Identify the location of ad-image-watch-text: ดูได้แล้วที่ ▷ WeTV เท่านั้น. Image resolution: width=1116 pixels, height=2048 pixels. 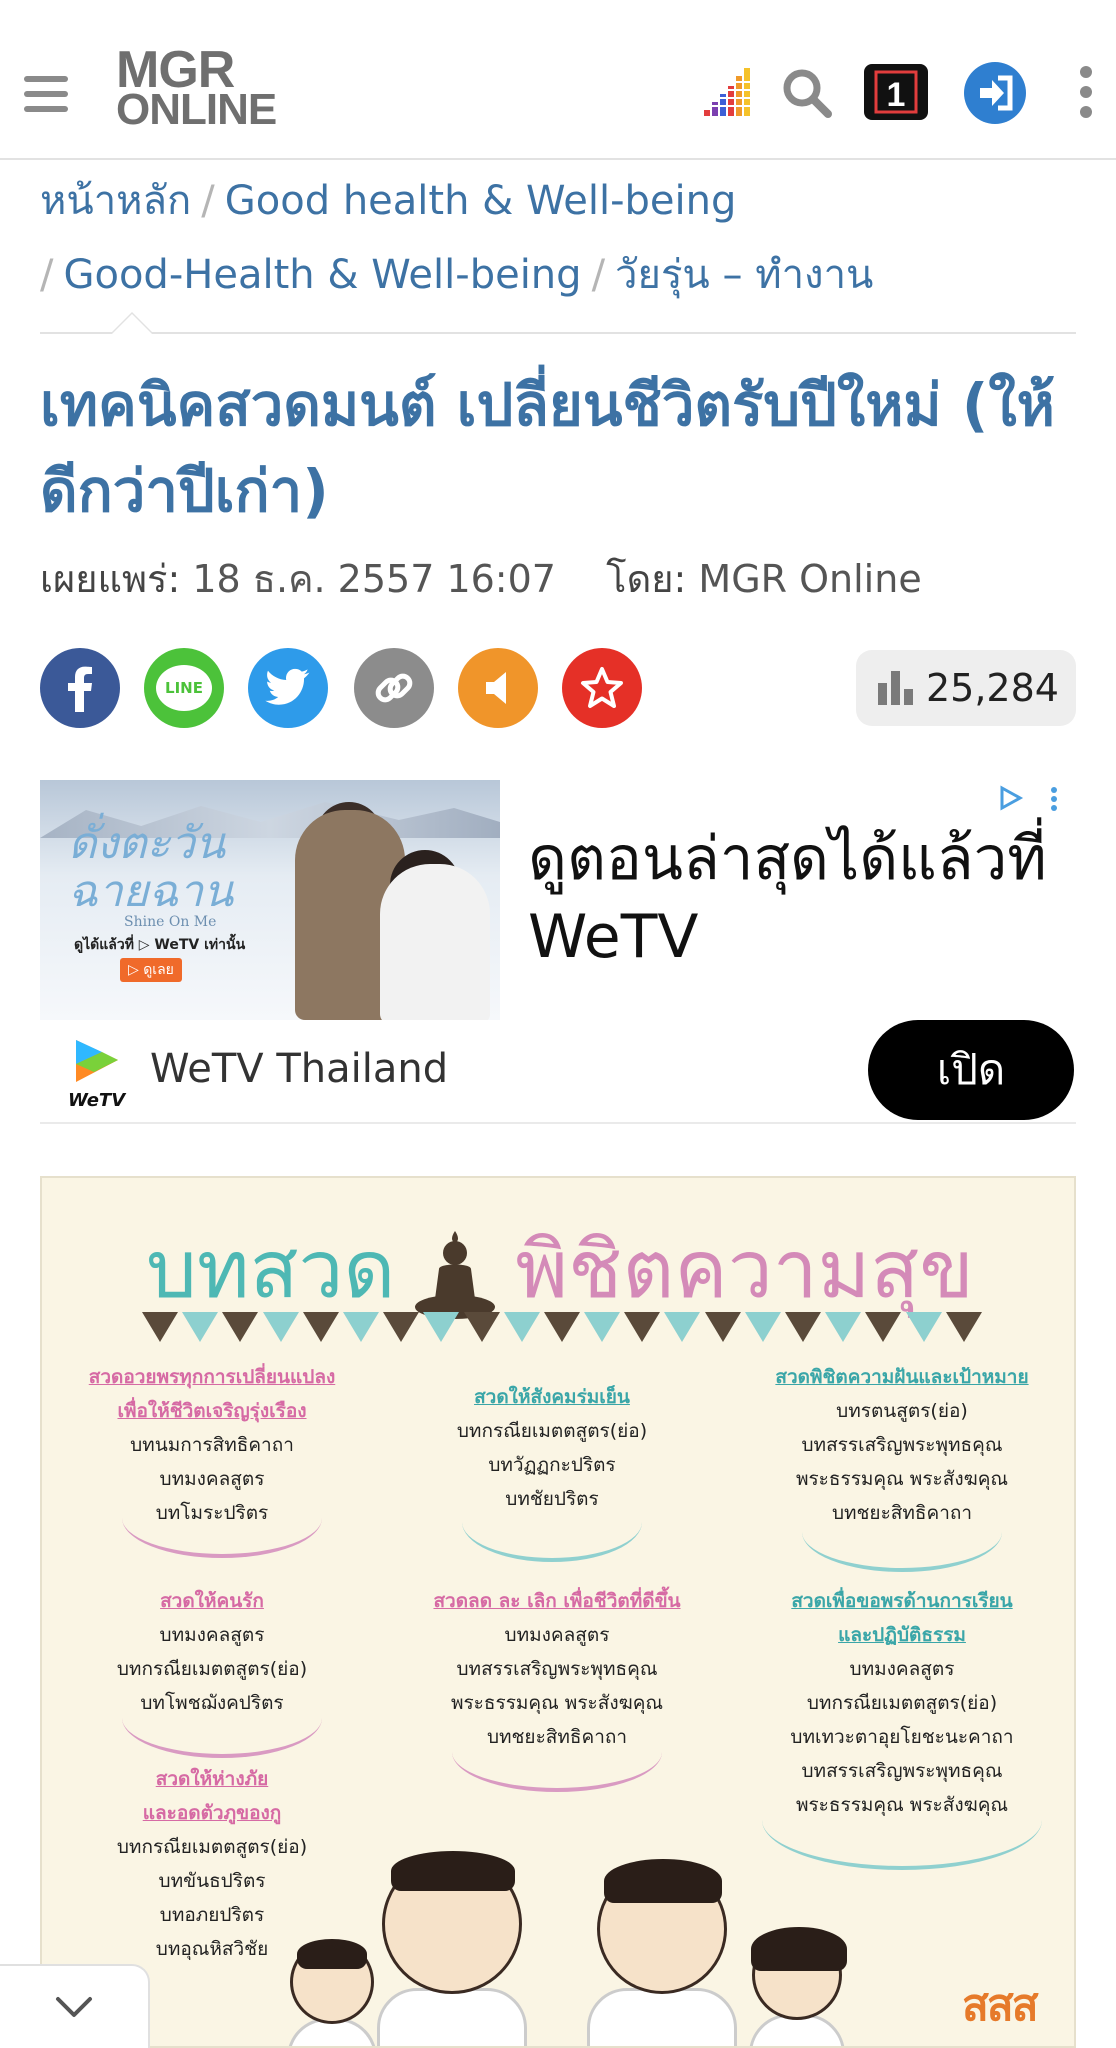
(160, 945).